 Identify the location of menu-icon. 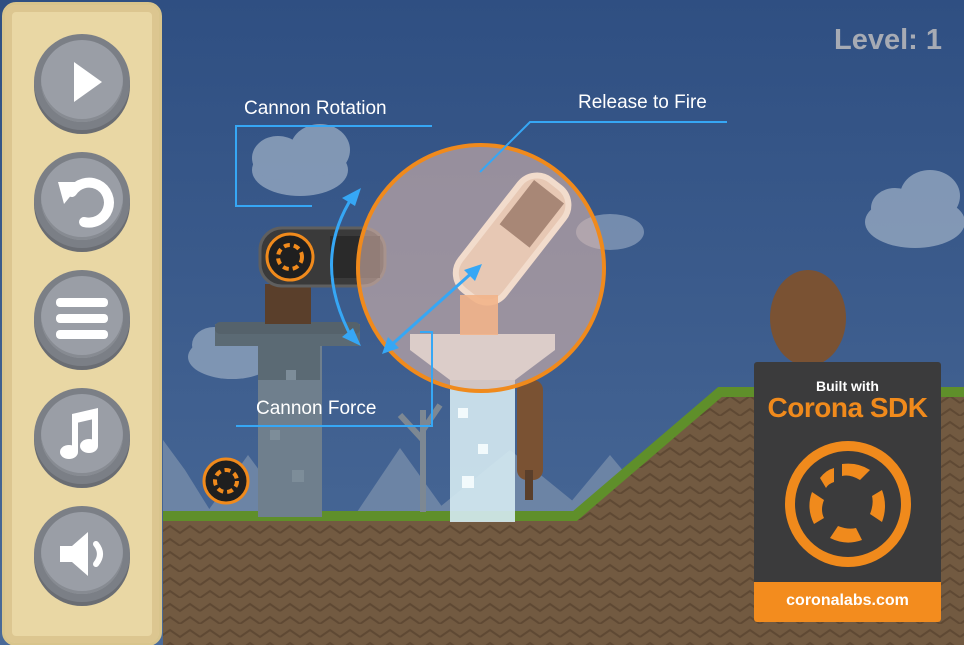
(82, 318).